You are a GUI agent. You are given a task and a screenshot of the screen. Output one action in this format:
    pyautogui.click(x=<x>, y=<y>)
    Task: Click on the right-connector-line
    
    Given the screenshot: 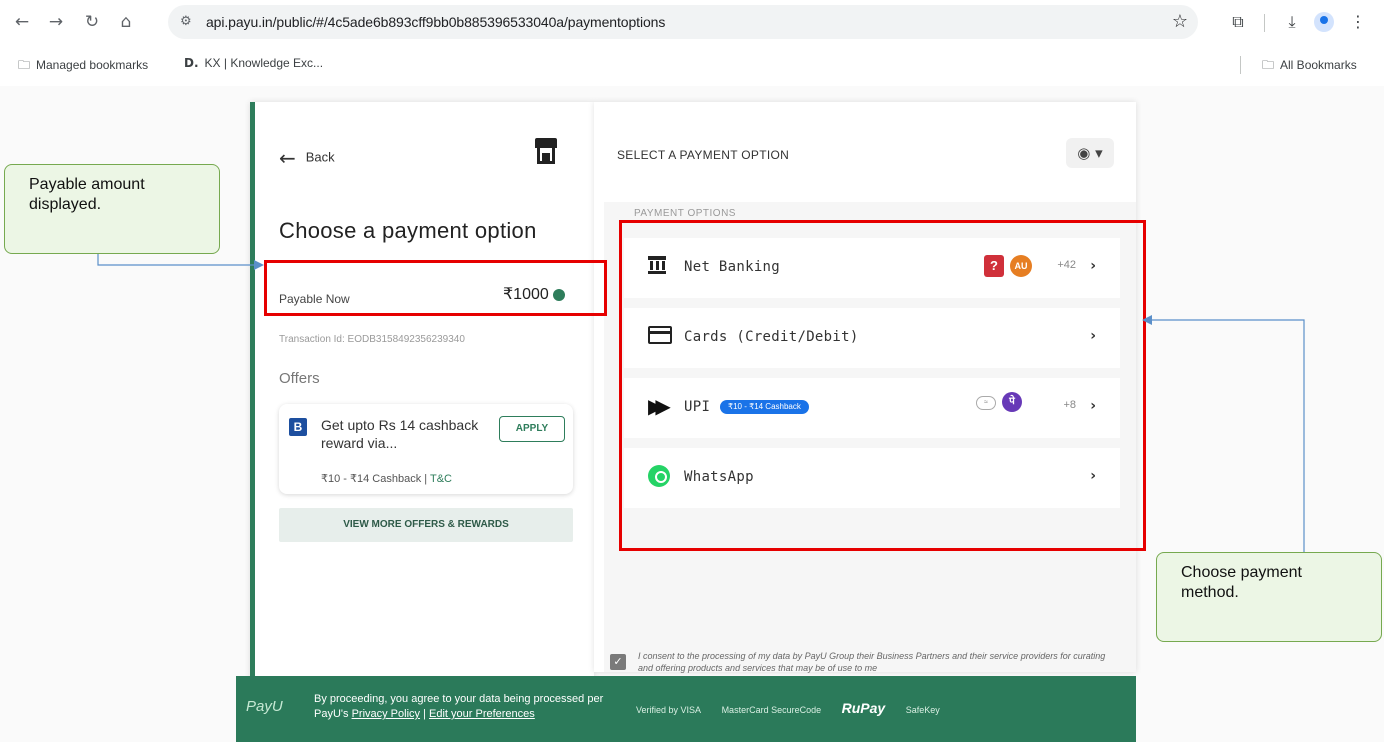 What is the action you would take?
    pyautogui.click(x=1227, y=435)
    